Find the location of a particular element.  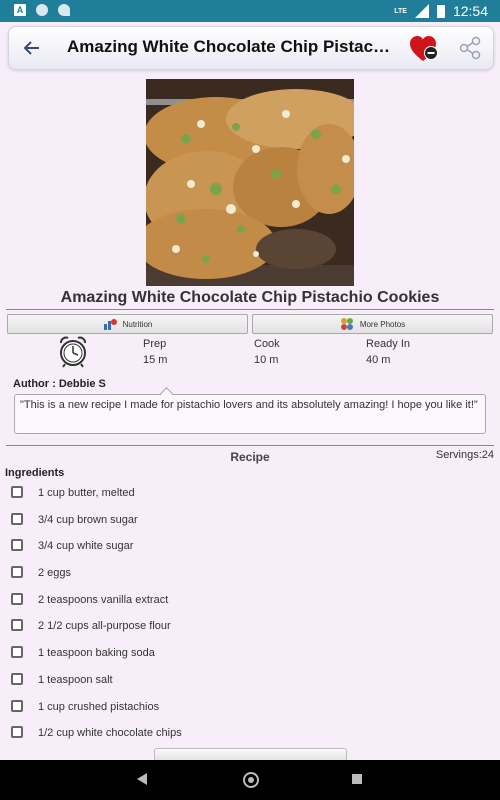

cook-label: Cook is located at coordinates (267, 344).